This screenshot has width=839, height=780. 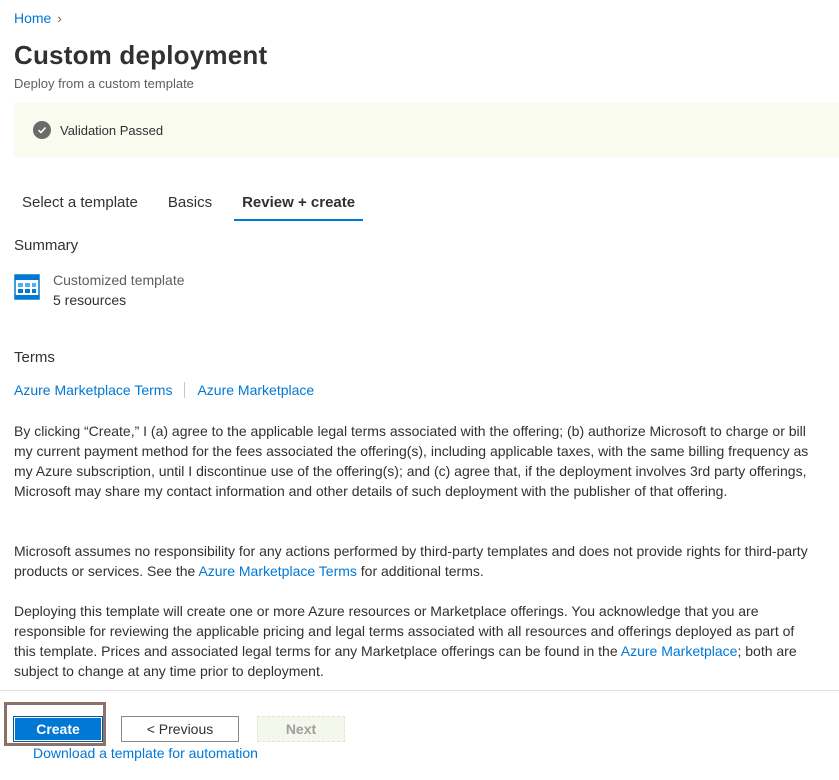 I want to click on validation-status: Validation Passed, so click(x=112, y=130).